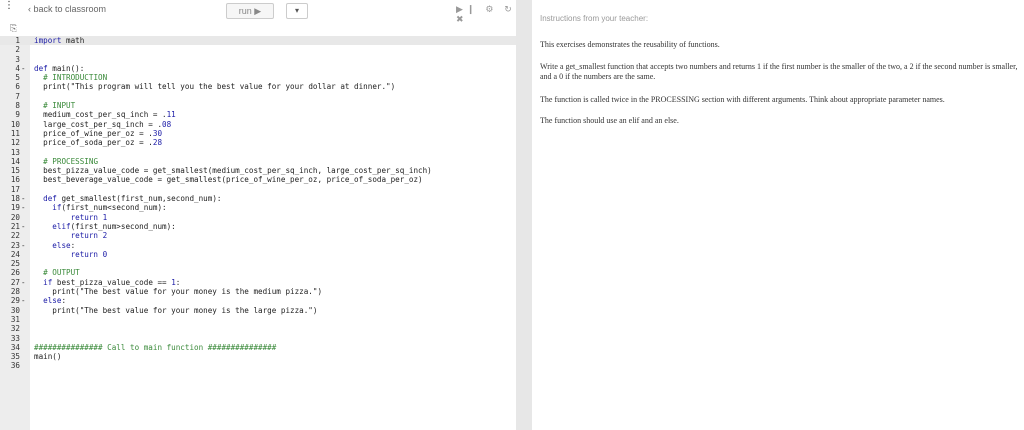 The height and width of the screenshot is (430, 1024). Describe the element at coordinates (258, 217) in the screenshot. I see `code-line: 20 return 1` at that location.